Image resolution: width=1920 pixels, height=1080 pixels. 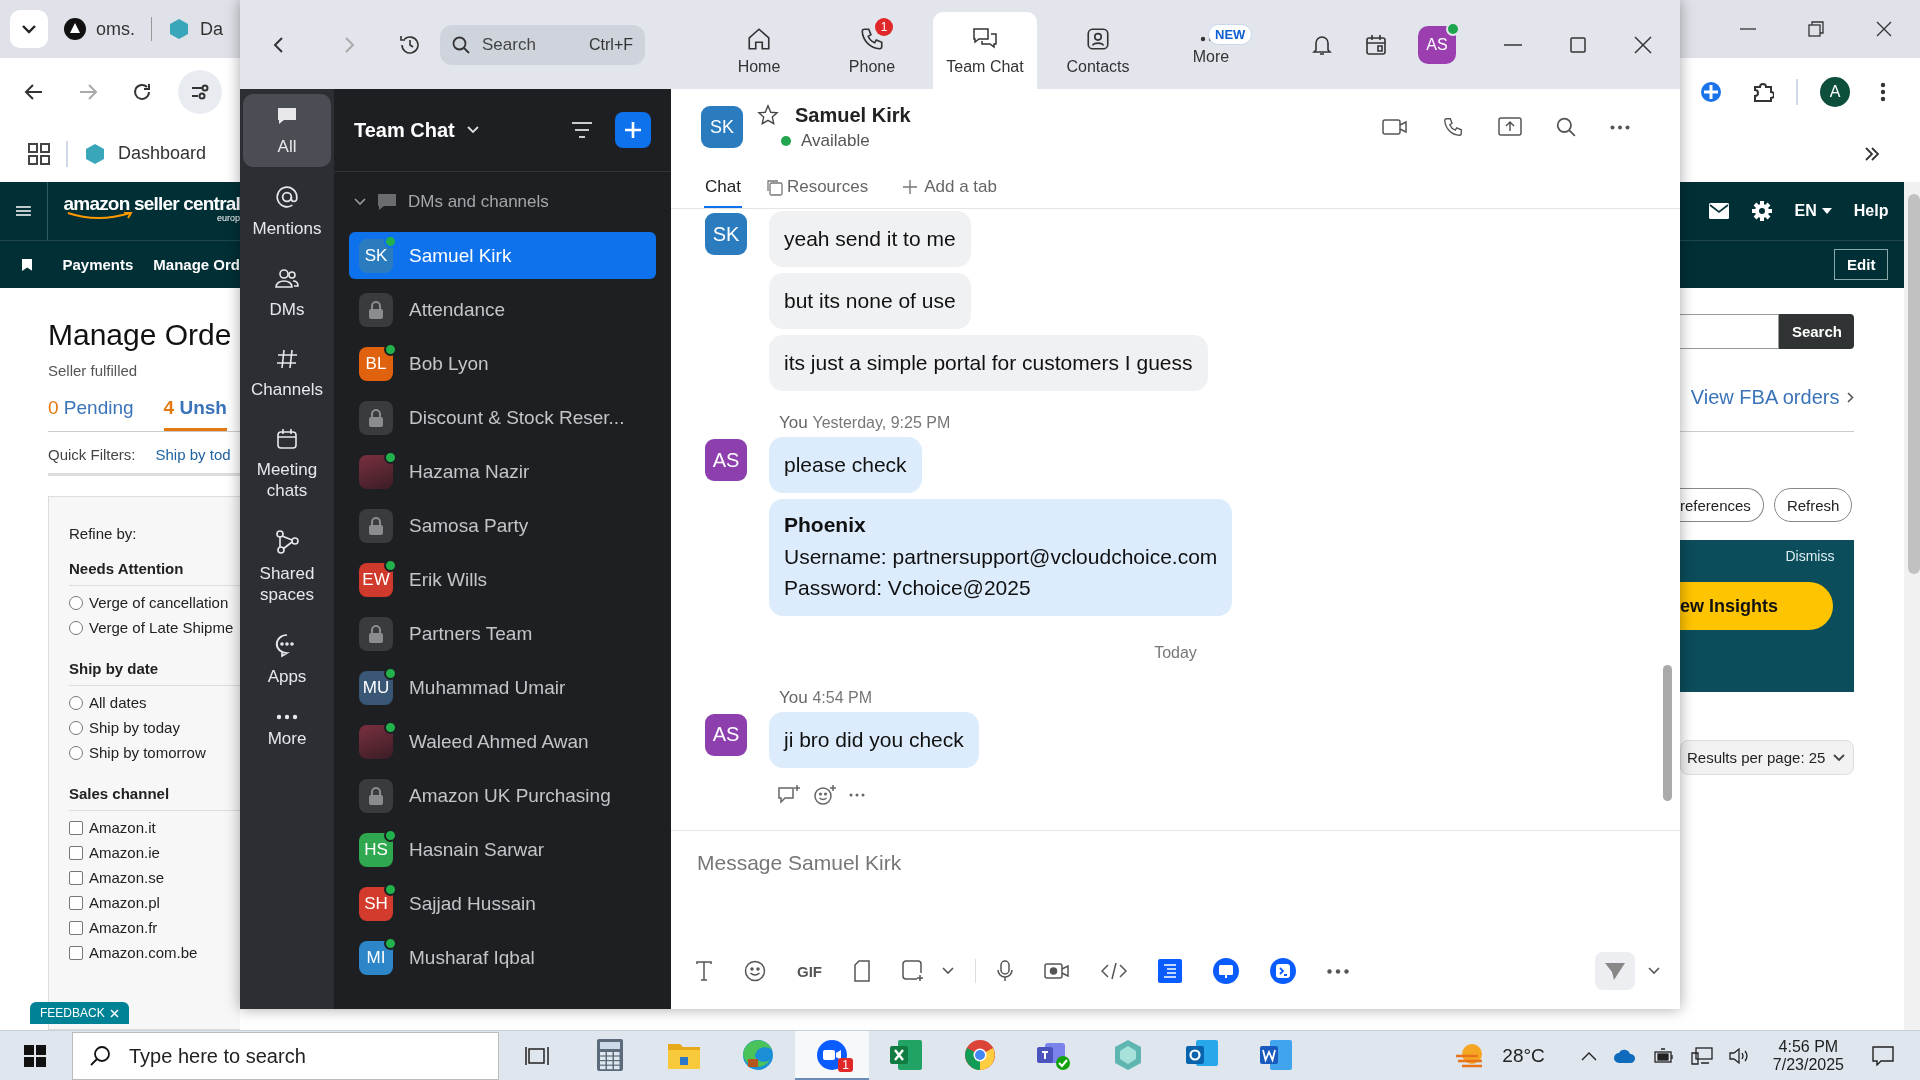 What do you see at coordinates (1722, 505) in the screenshot?
I see `page-button: references` at bounding box center [1722, 505].